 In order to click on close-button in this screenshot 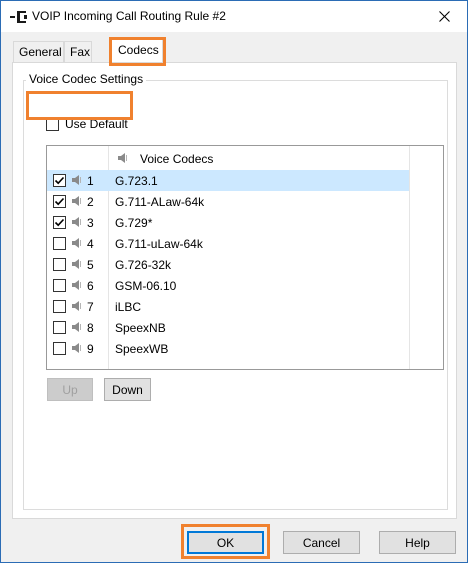, I will do `click(444, 16)`.